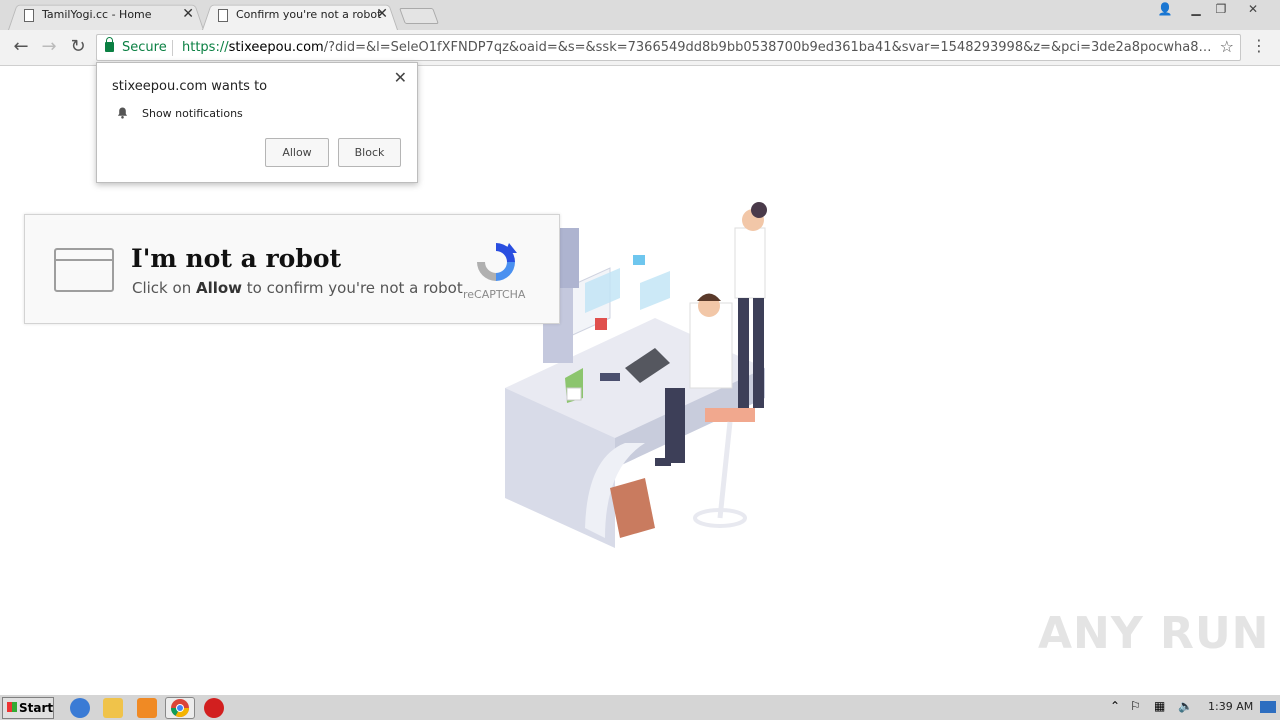 The width and height of the screenshot is (1280, 722). Describe the element at coordinates (190, 86) in the screenshot. I see `popup-site-text: stixeepou.com wants to` at that location.